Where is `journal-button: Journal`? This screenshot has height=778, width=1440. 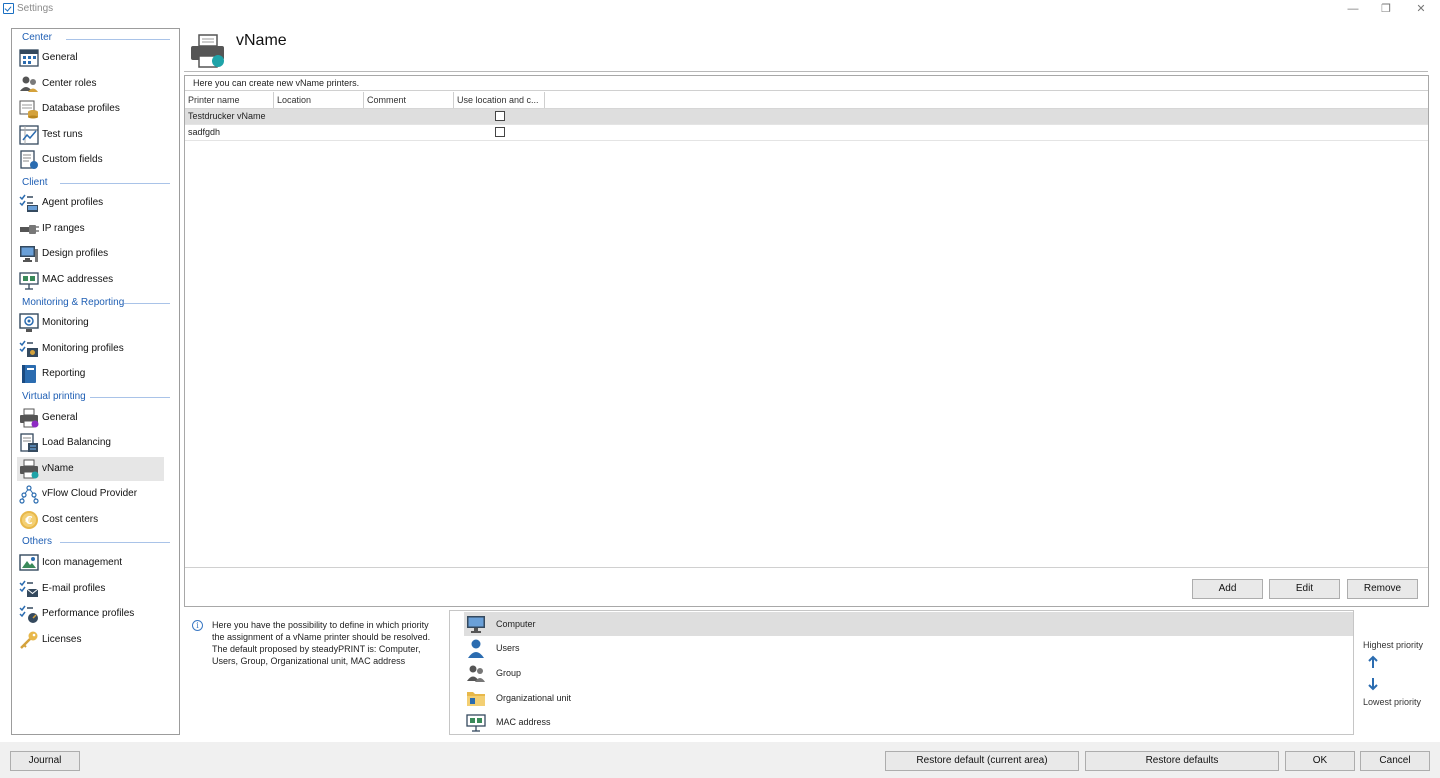 journal-button: Journal is located at coordinates (45, 761).